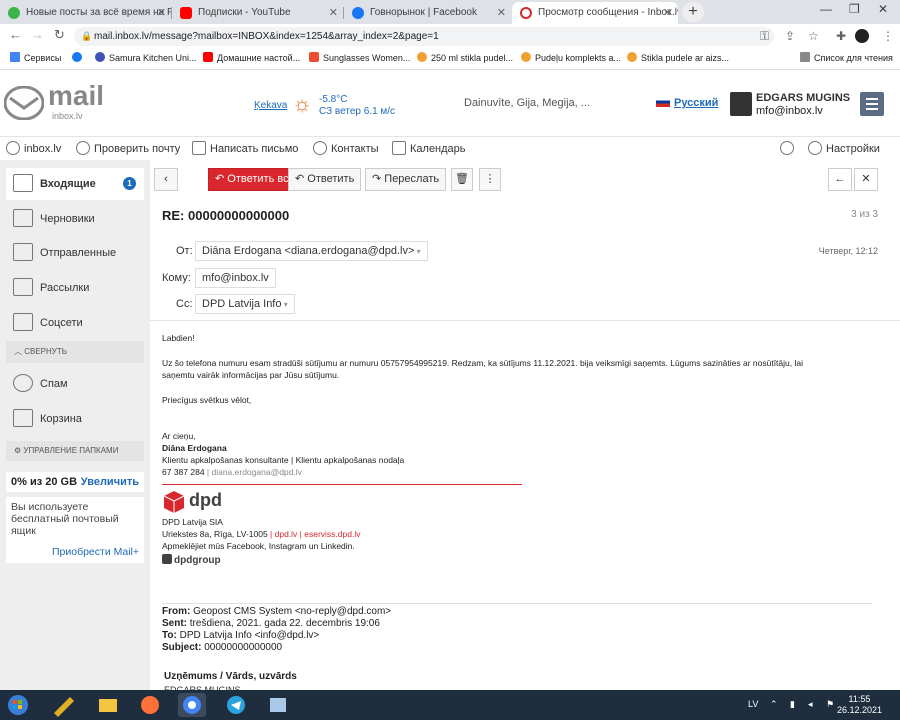 Image resolution: width=900 pixels, height=720 pixels. I want to click on fwd-from-label: From:, so click(176, 611).